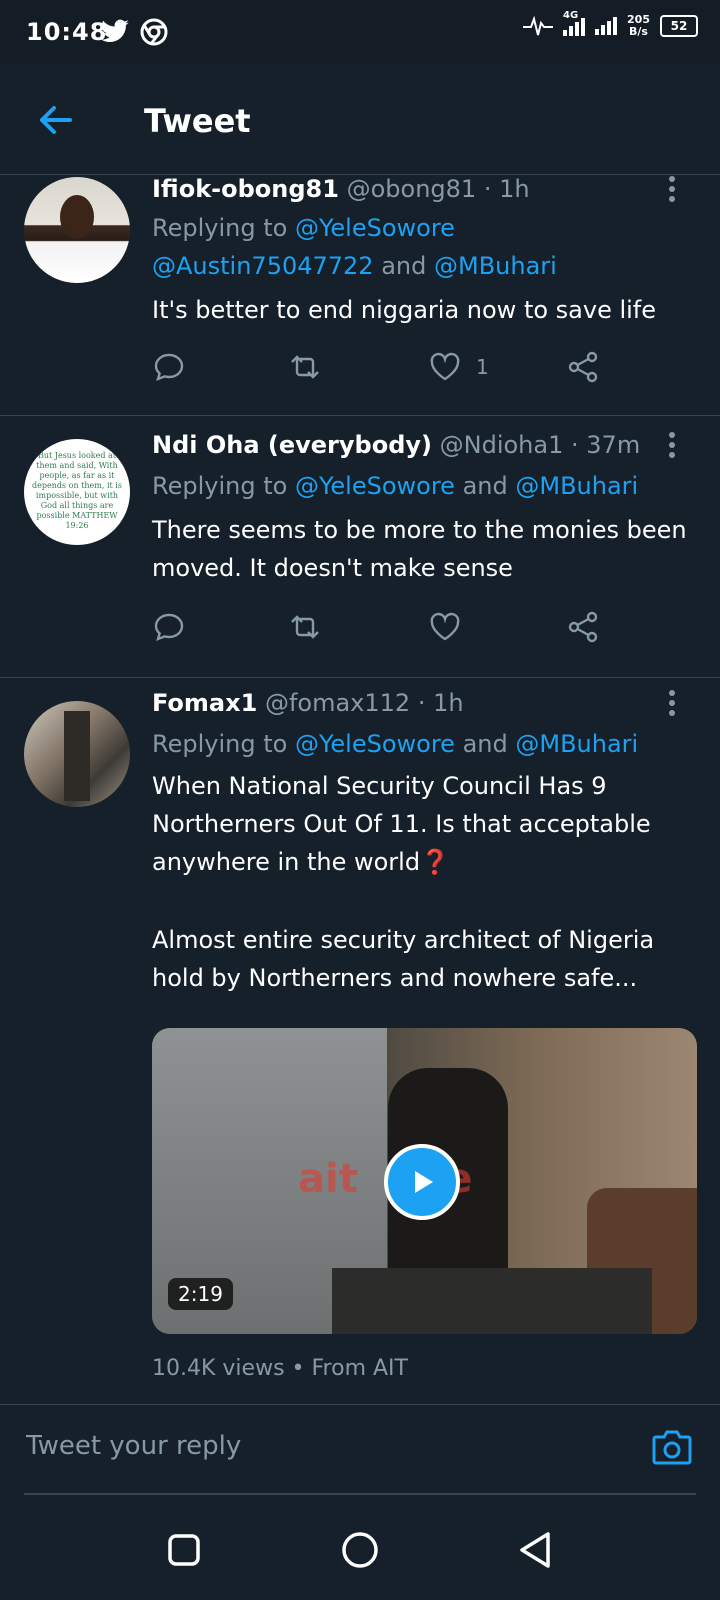  Describe the element at coordinates (571, 15) in the screenshot. I see `network-type: 4G` at that location.